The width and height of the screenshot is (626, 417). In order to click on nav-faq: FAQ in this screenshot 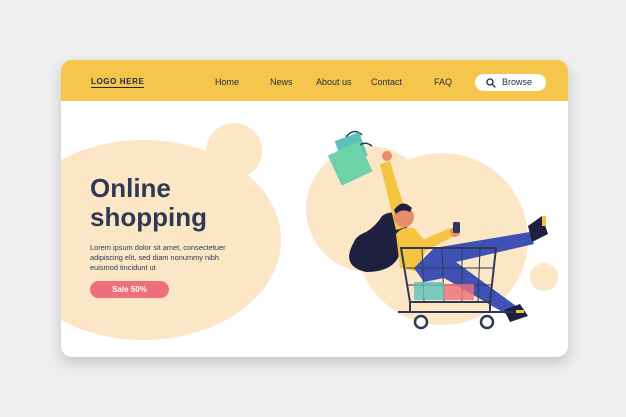, I will do `click(443, 82)`.